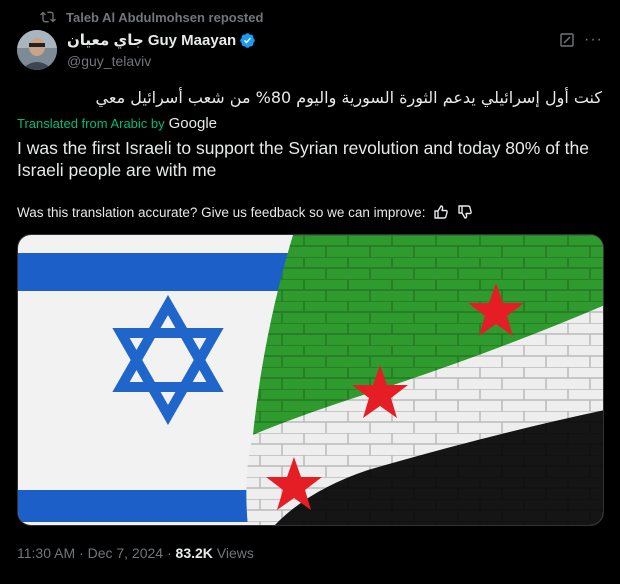 This screenshot has height=584, width=620. I want to click on more-options-button: ···, so click(593, 40).